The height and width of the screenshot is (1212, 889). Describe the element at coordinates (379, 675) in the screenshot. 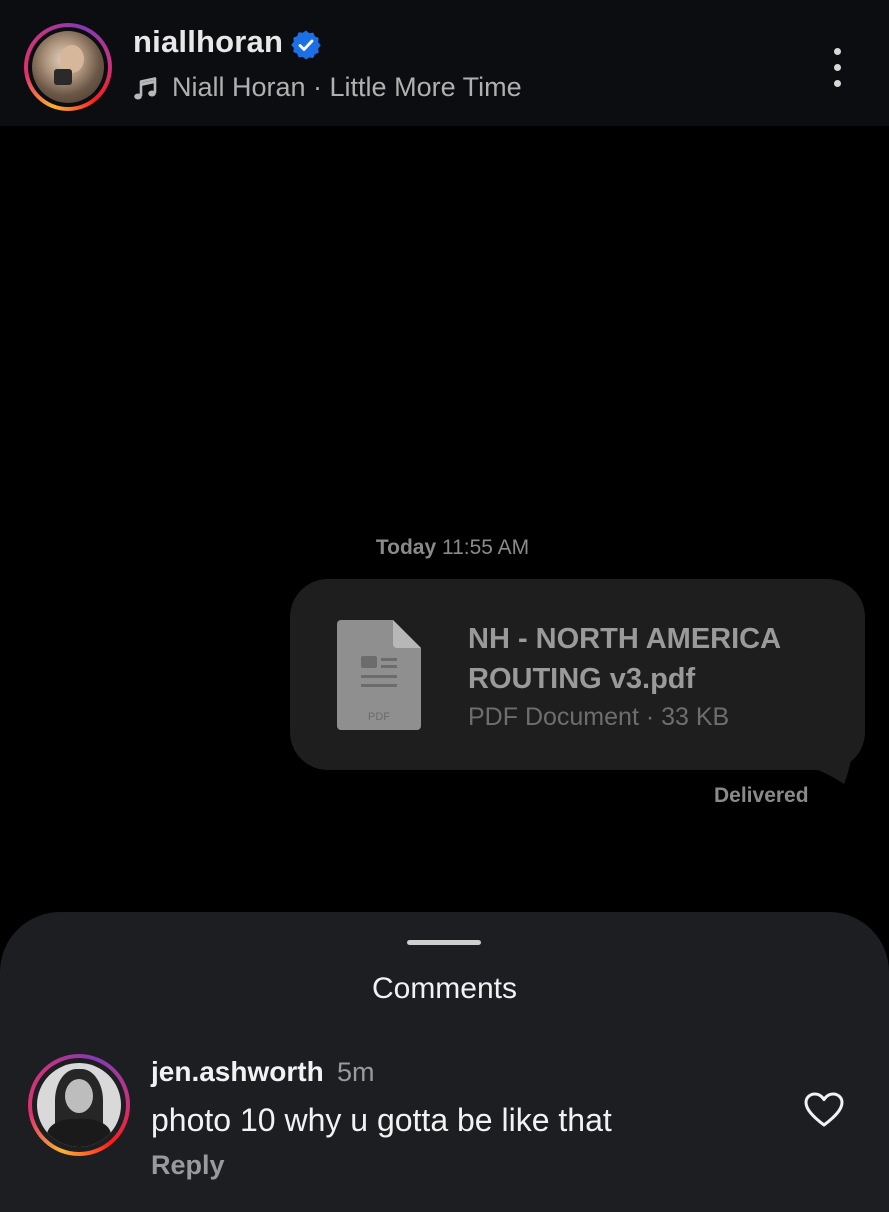

I see `pdf-file-icon: PDF` at that location.